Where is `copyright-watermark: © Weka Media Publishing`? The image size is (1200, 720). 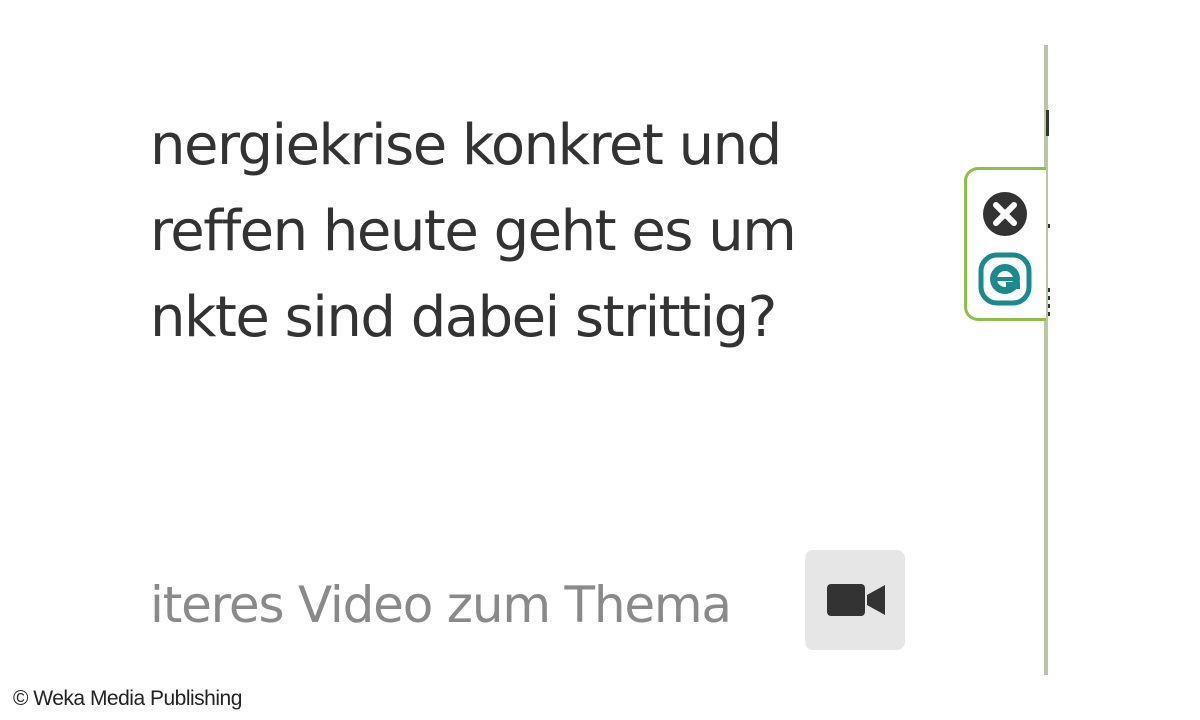 copyright-watermark: © Weka Media Publishing is located at coordinates (127, 698).